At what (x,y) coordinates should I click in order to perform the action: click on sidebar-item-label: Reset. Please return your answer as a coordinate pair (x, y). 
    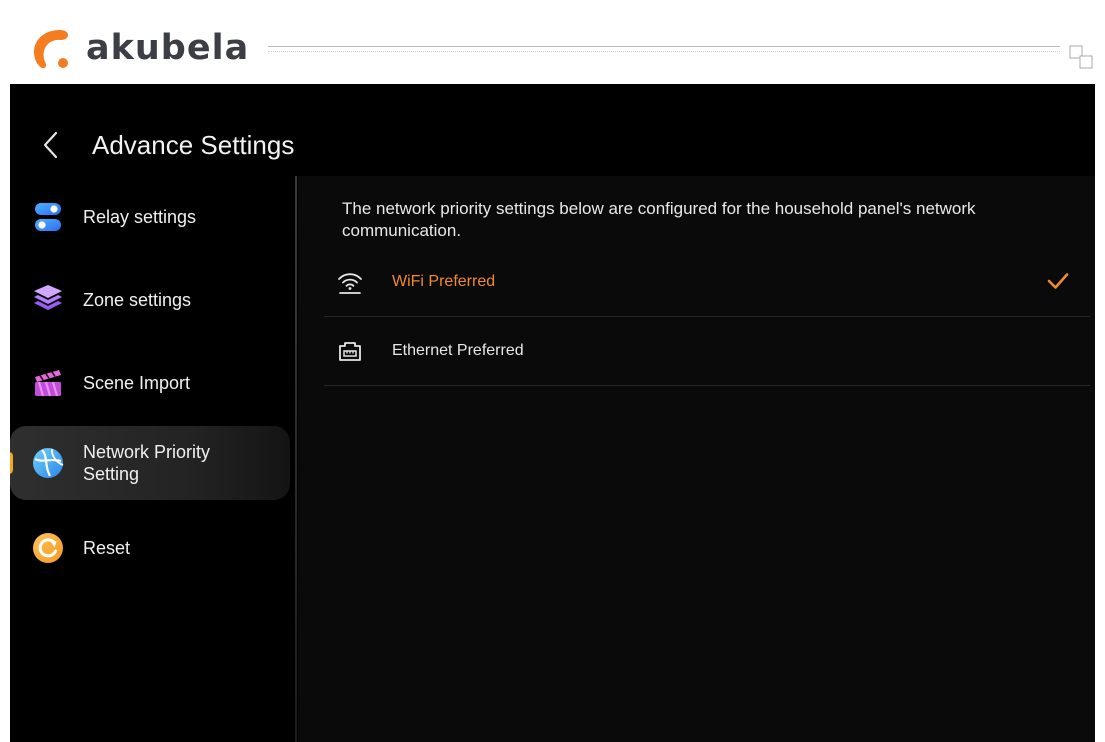
    Looking at the image, I should click on (107, 548).